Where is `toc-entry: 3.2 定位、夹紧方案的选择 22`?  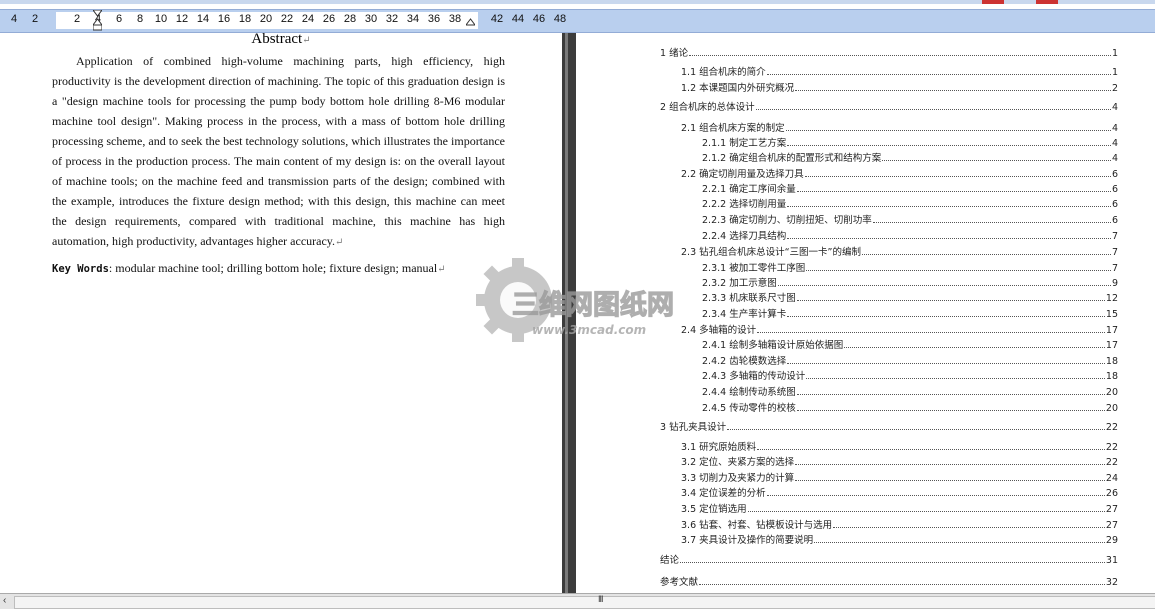 toc-entry: 3.2 定位、夹紧方案的选择 22 is located at coordinates (899, 461).